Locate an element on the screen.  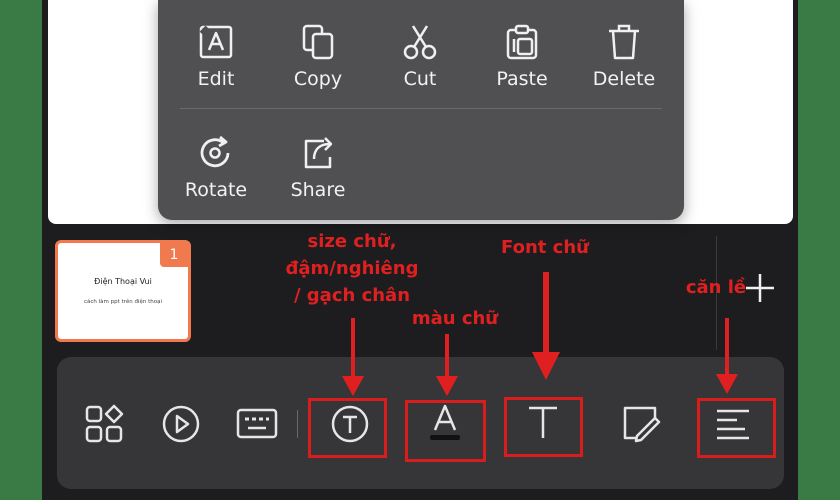
annotation-align: căn lề is located at coordinates (716, 287).